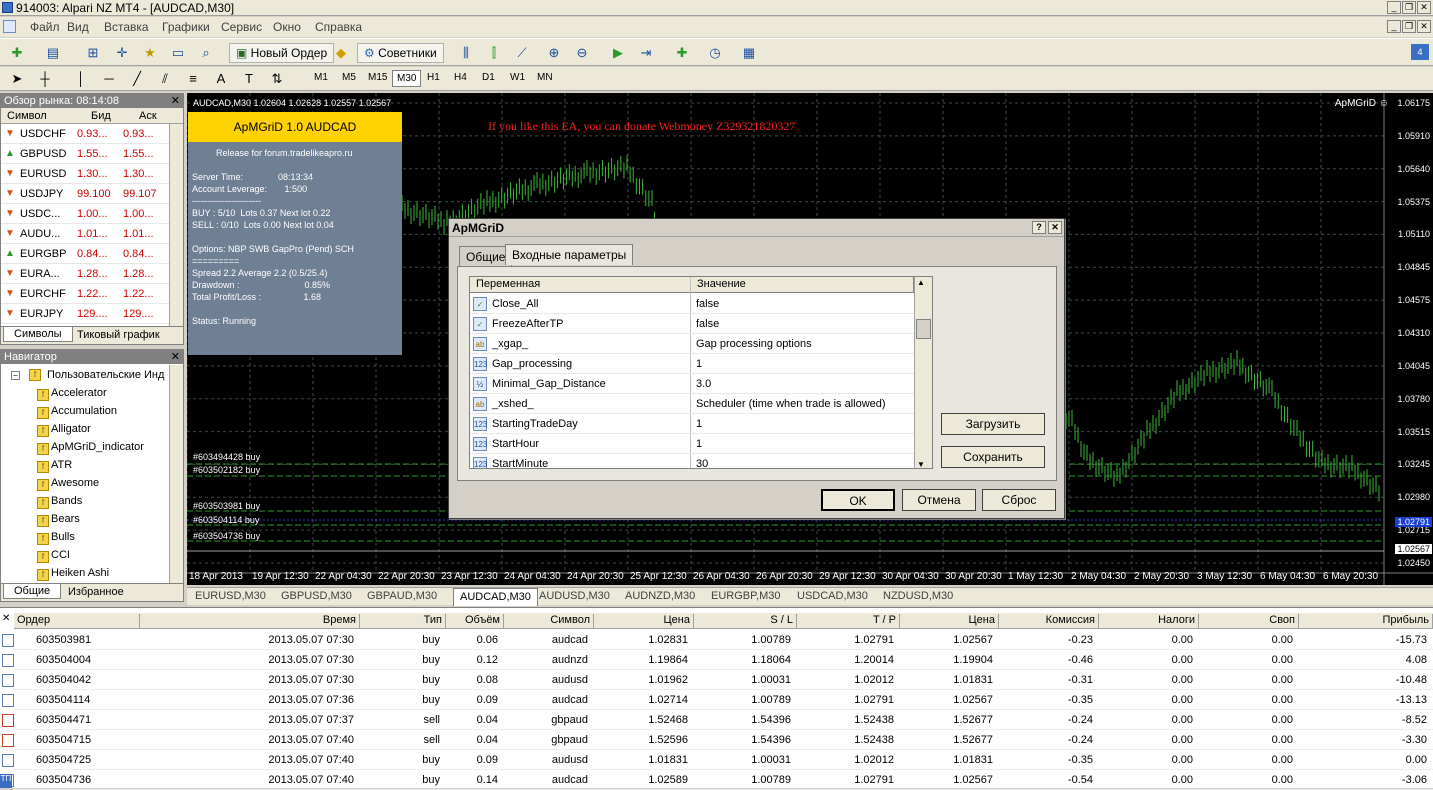 The height and width of the screenshot is (790, 1433). What do you see at coordinates (692, 364) in the screenshot?
I see `param-row: 123 Gap_processing 1` at bounding box center [692, 364].